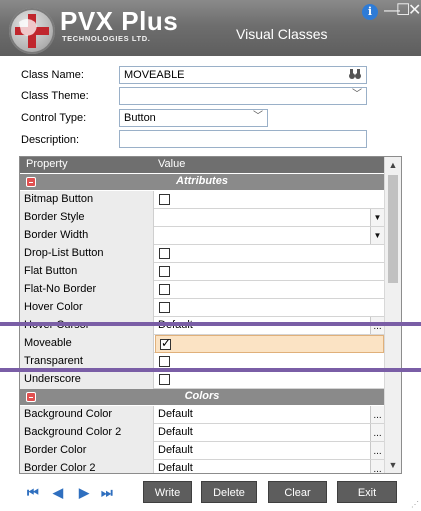 This screenshot has width=421, height=511. Describe the element at coordinates (297, 492) in the screenshot. I see `clear-button: Clear` at that location.